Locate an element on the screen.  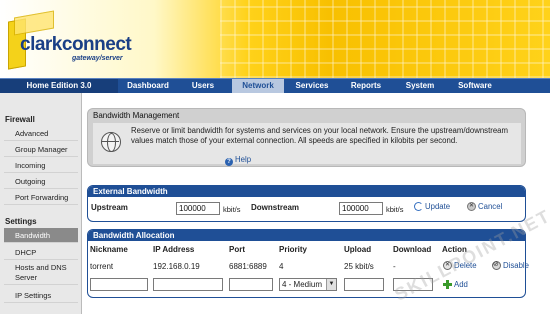
column-header-ip-address: IP Address is located at coordinates (174, 249).